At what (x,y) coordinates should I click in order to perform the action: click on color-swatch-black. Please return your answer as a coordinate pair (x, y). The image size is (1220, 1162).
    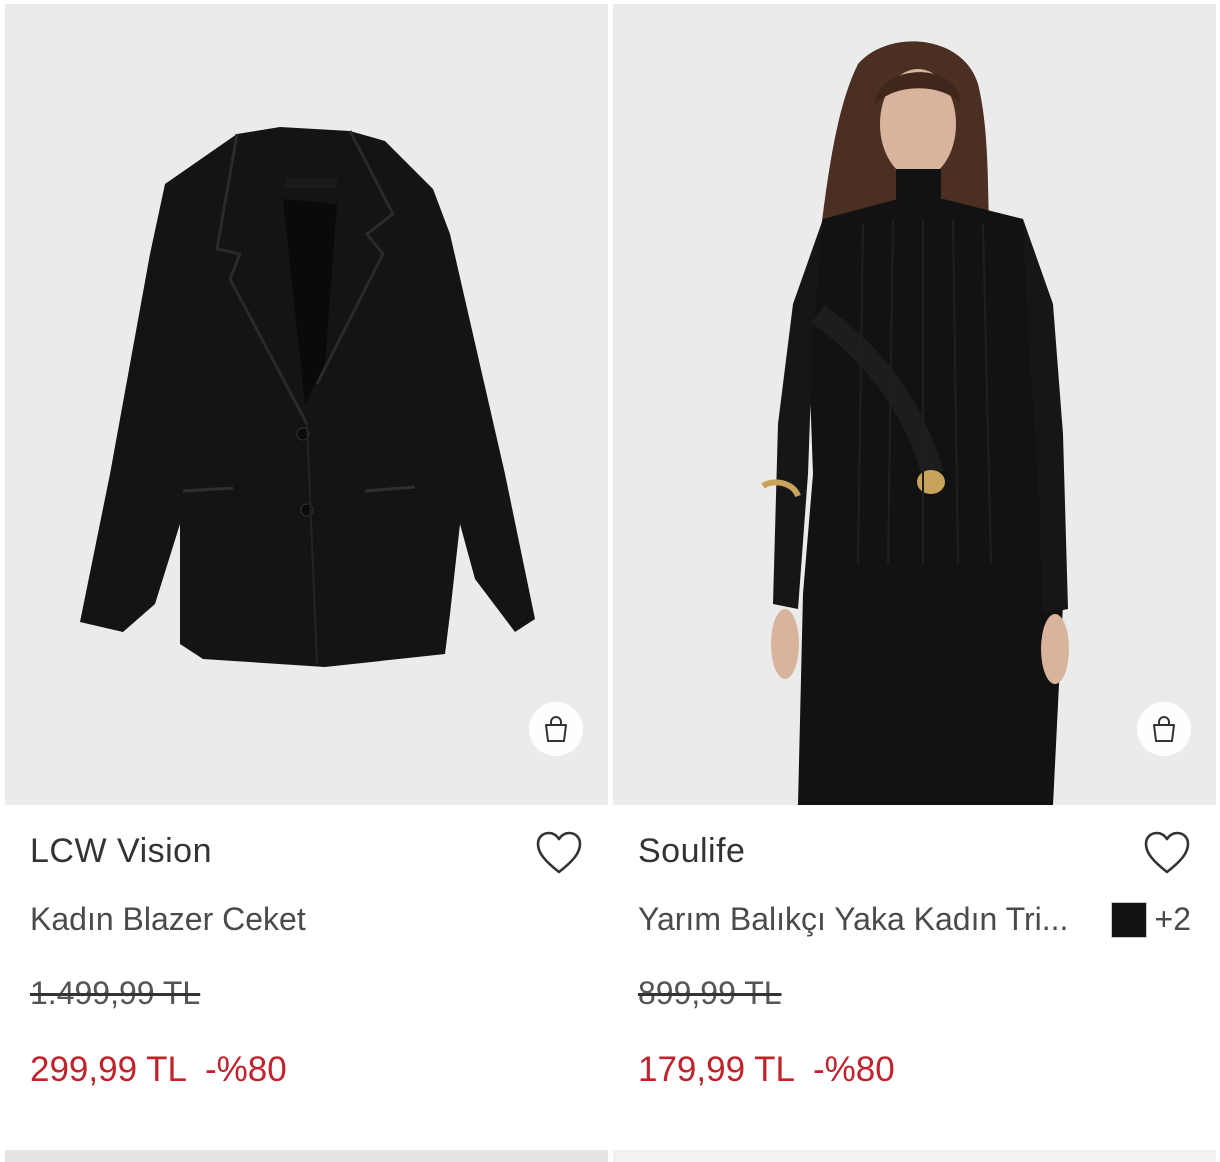
    Looking at the image, I should click on (1128, 919).